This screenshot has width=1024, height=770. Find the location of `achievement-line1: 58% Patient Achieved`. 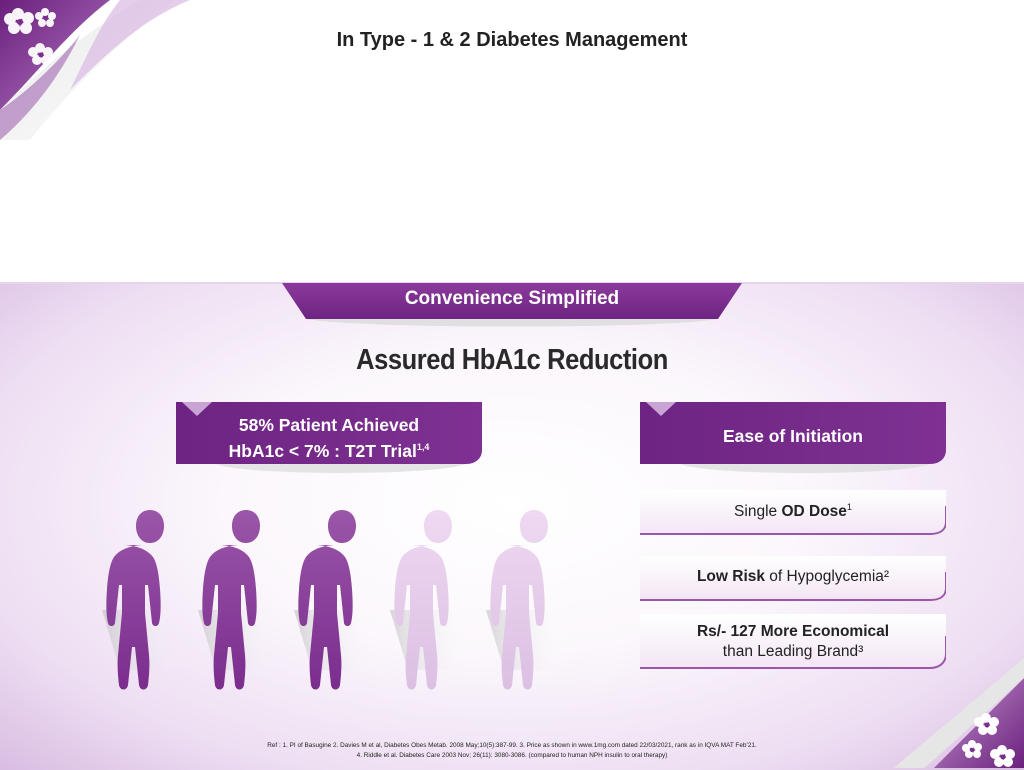

achievement-line1: 58% Patient Achieved is located at coordinates (329, 425).